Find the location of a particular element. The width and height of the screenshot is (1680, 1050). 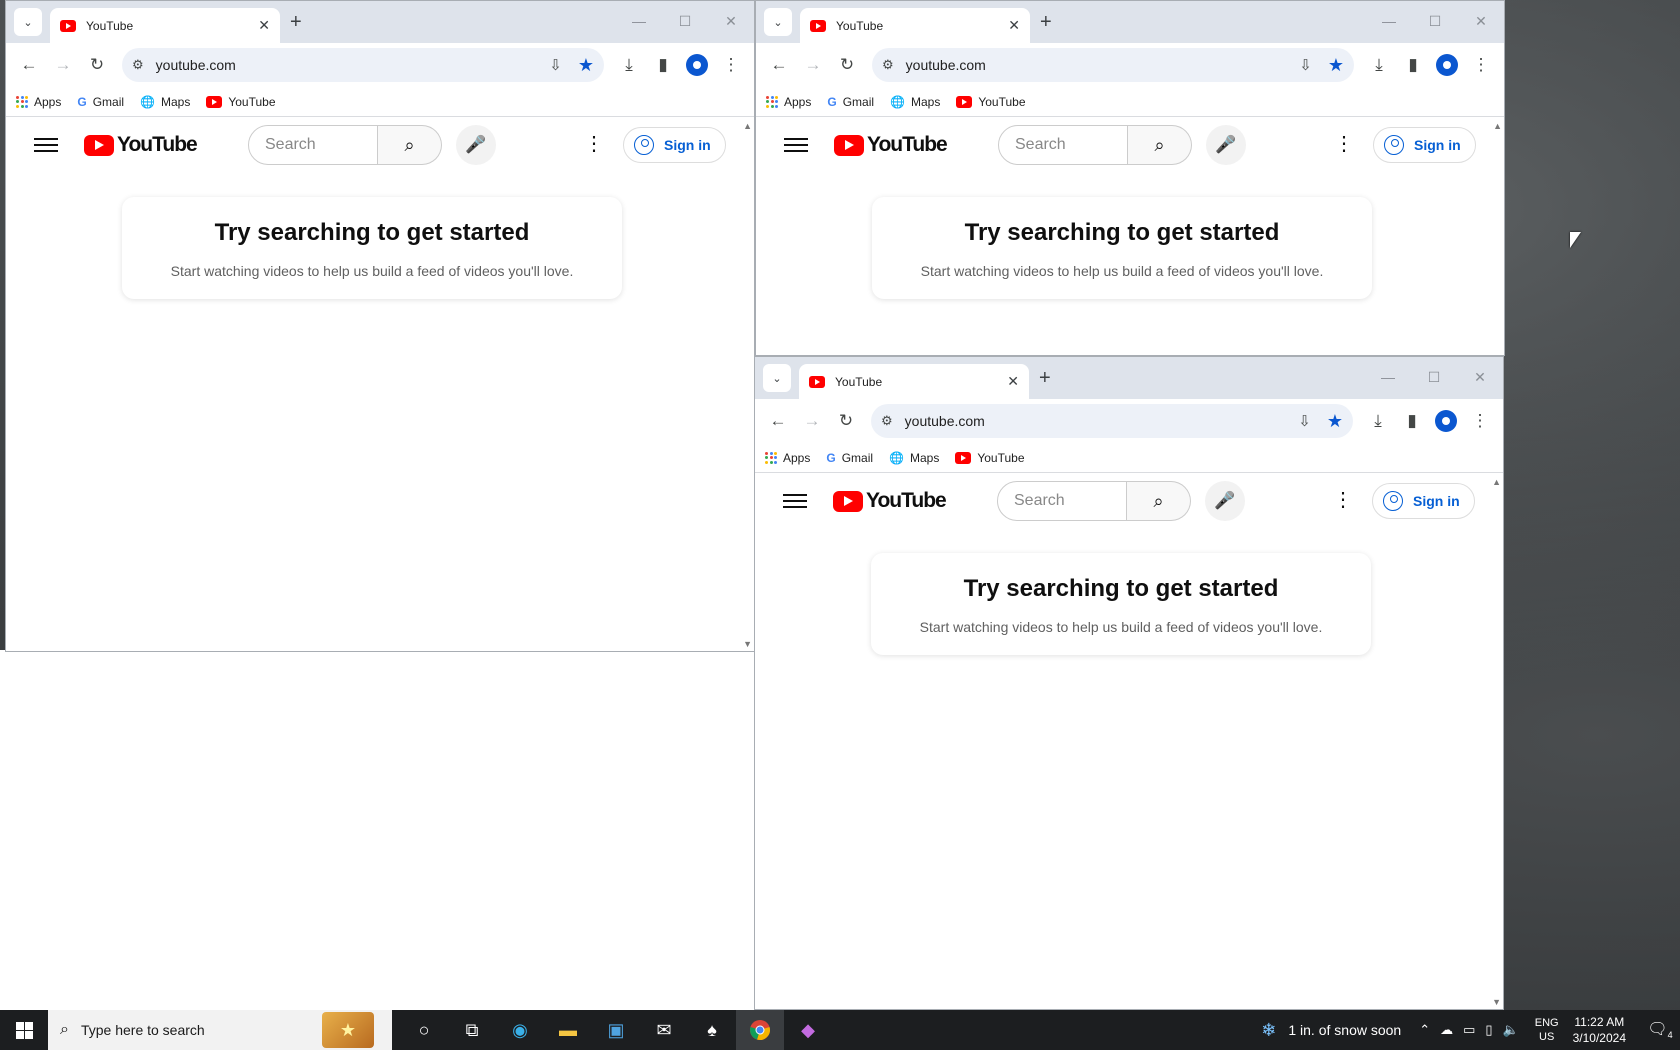

task-view-icon: ⧉ is located at coordinates (472, 1030).